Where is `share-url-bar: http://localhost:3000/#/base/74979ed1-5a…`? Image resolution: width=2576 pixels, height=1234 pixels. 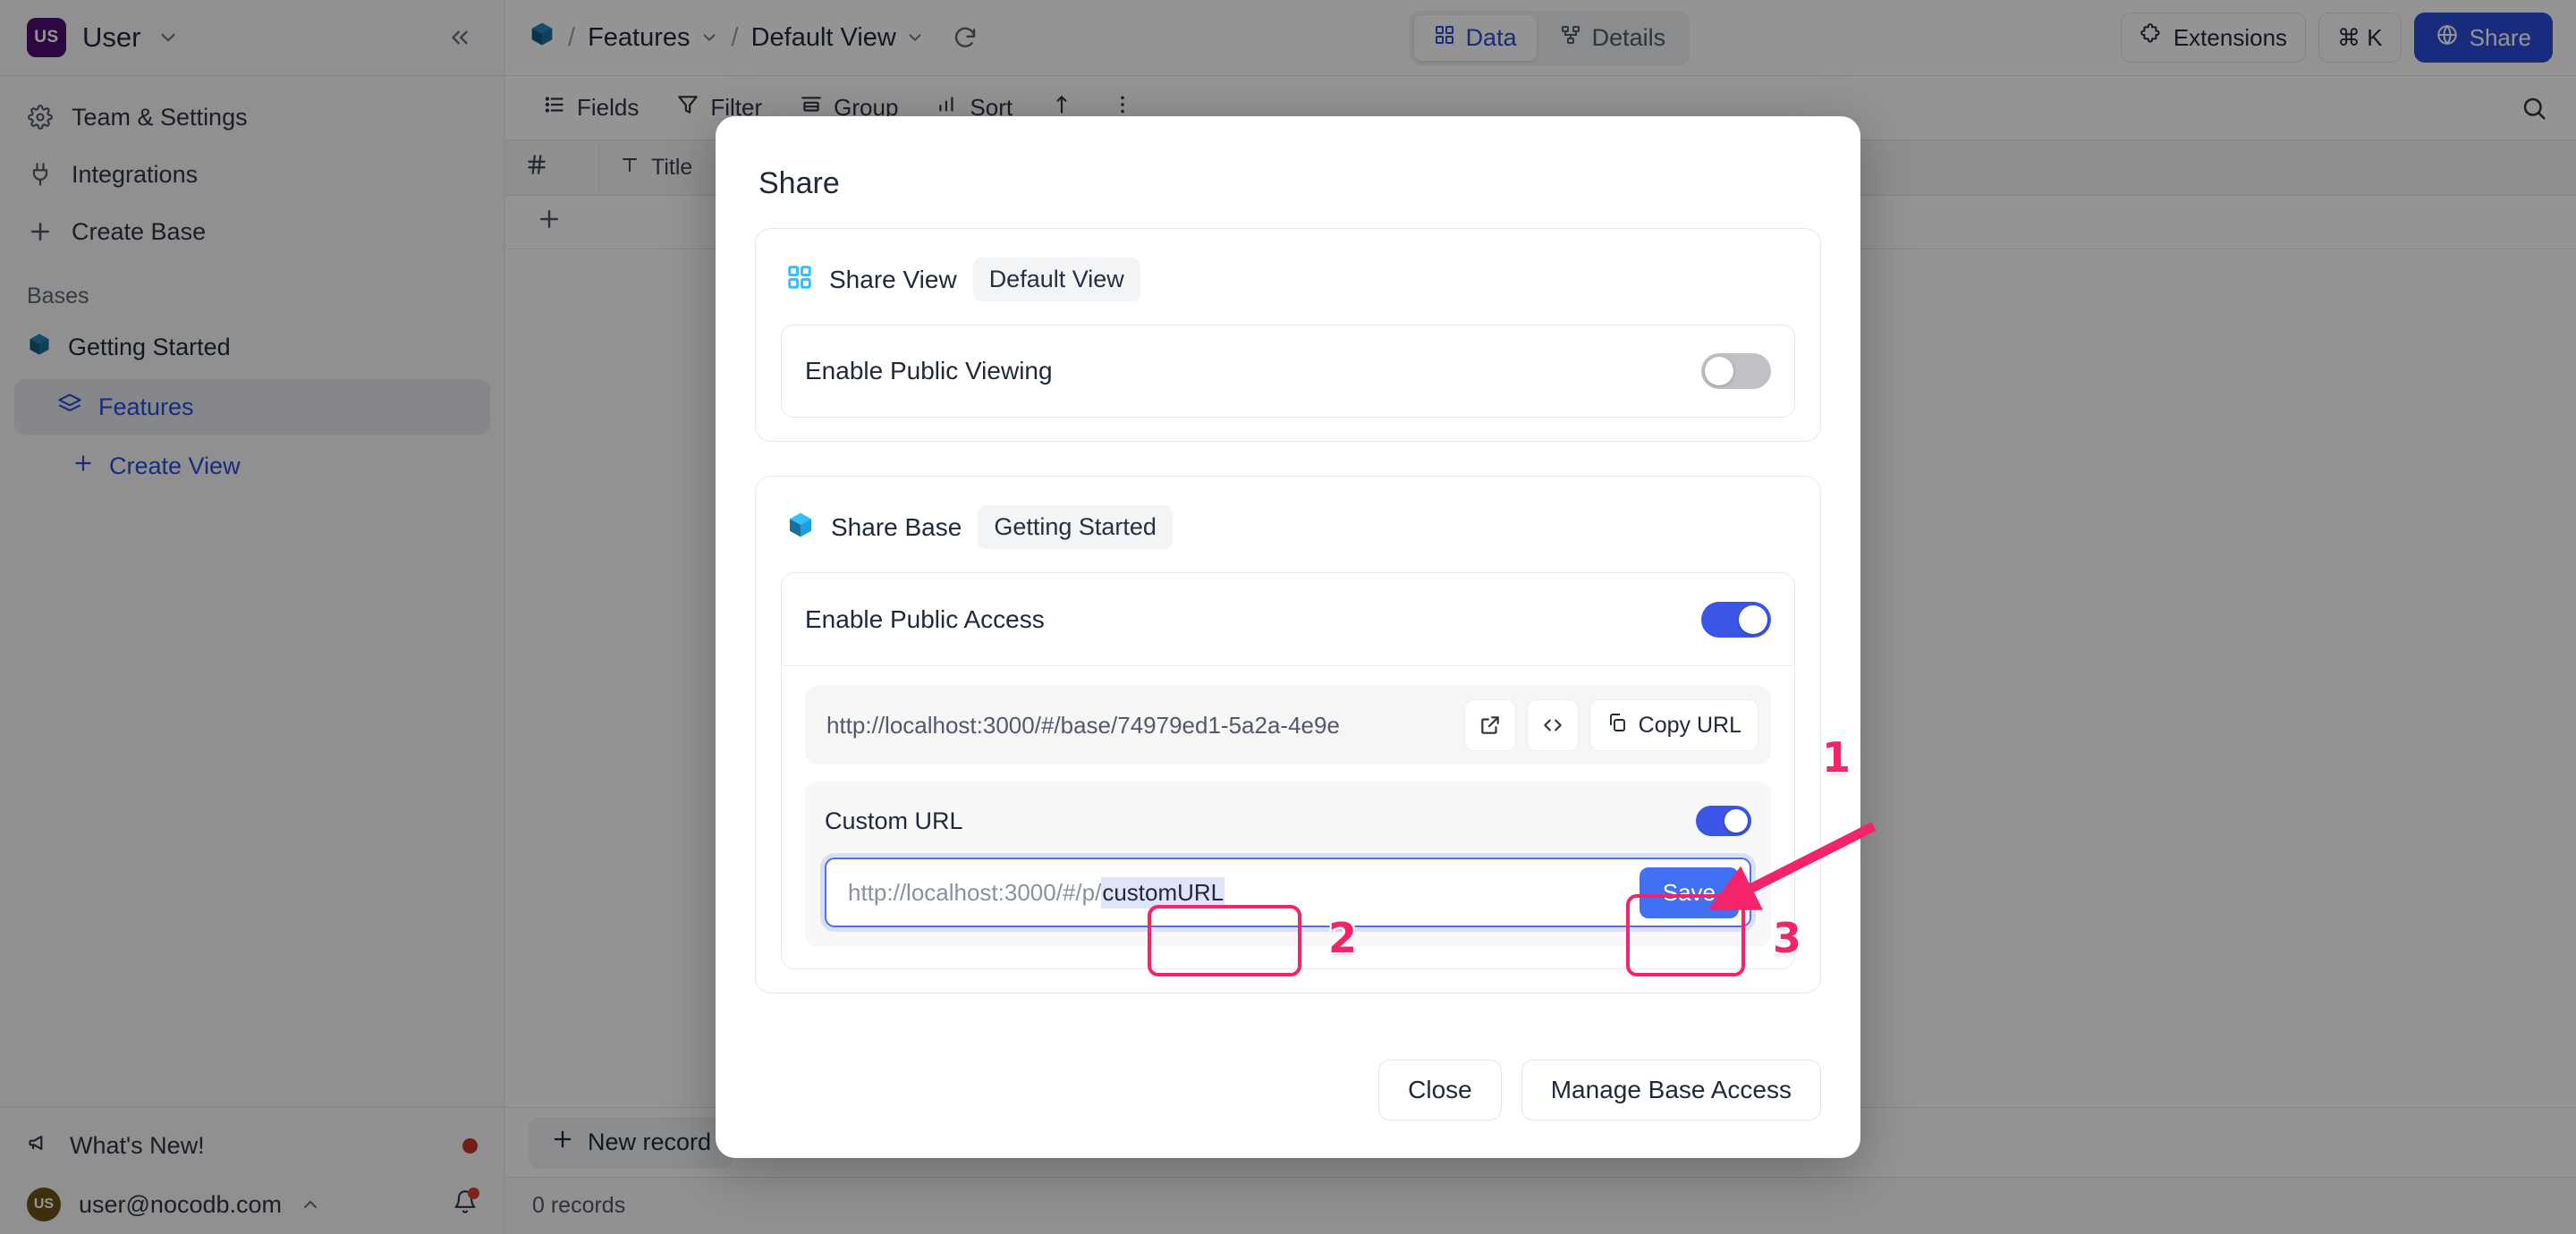
share-url-bar: http://localhost:3000/#/base/74979ed1-5a… is located at coordinates (1288, 725).